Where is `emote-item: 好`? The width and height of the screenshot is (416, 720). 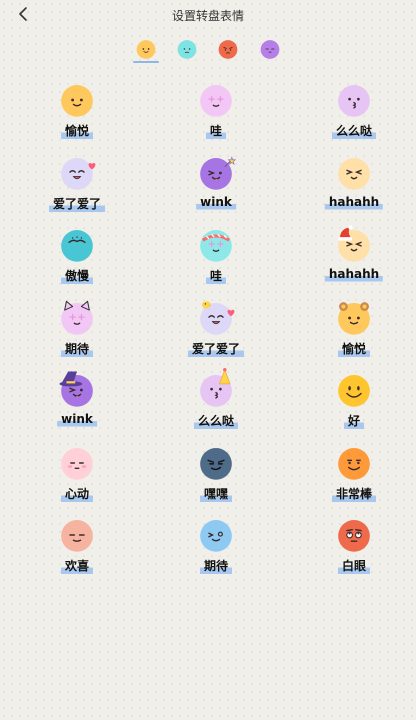 emote-item: 好 is located at coordinates (350, 404).